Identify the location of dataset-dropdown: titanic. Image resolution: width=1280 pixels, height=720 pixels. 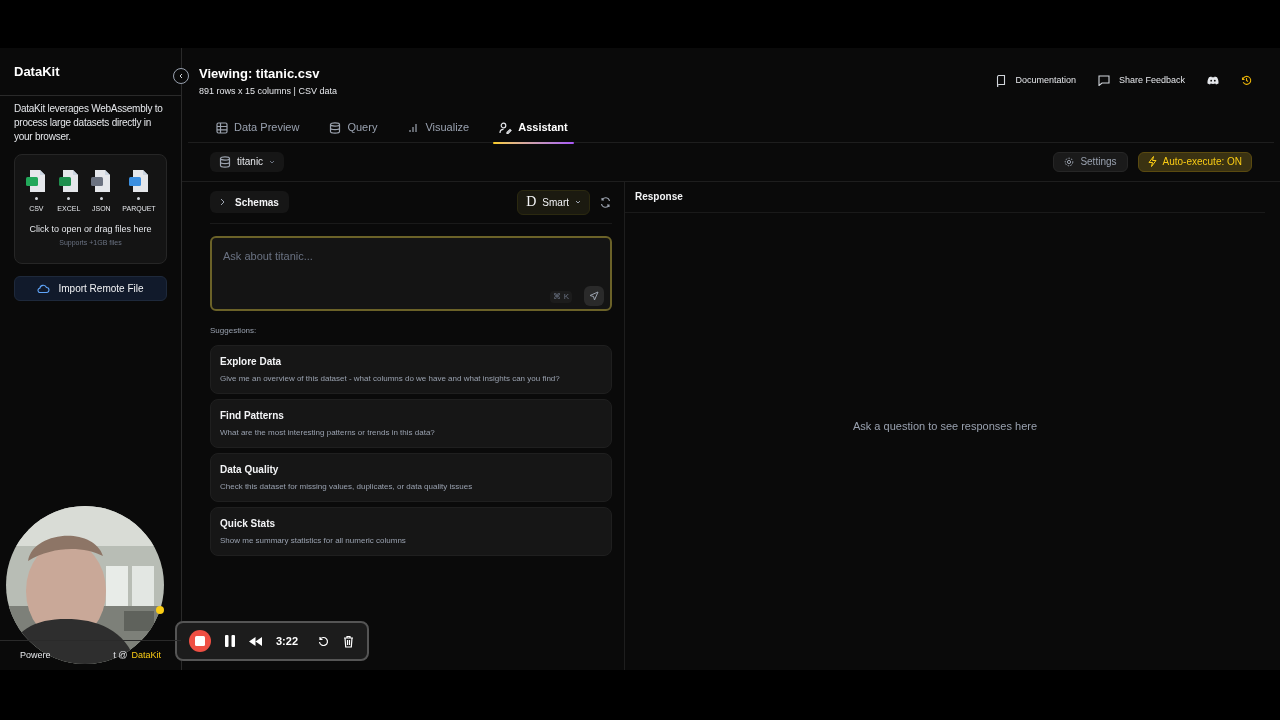
(247, 161).